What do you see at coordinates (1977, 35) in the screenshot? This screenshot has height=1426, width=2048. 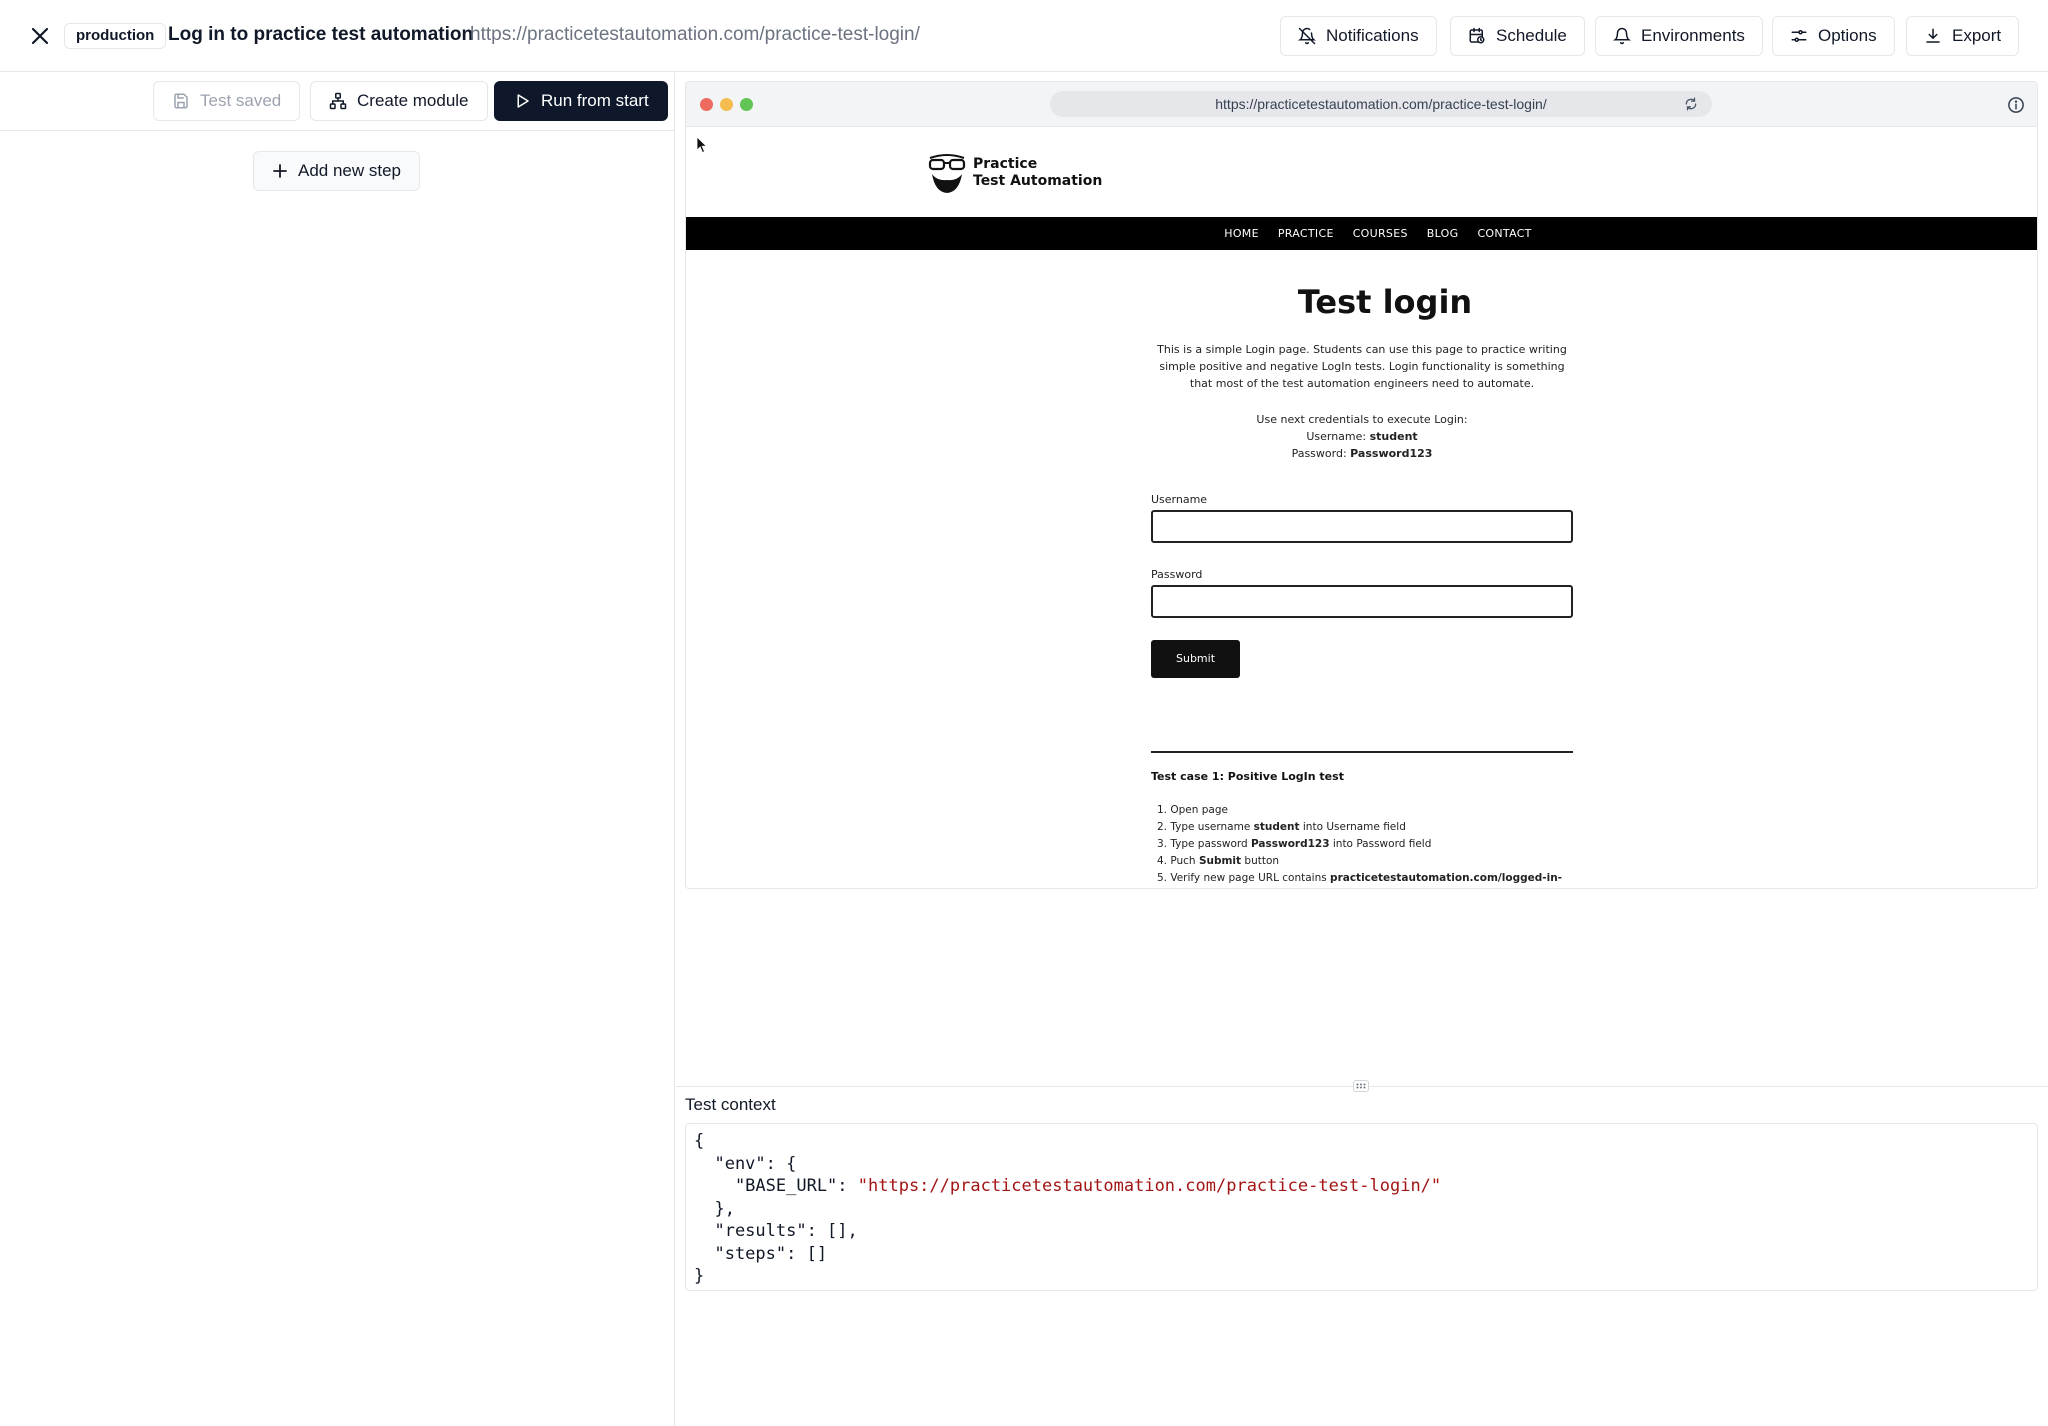 I see `export-label: Export` at bounding box center [1977, 35].